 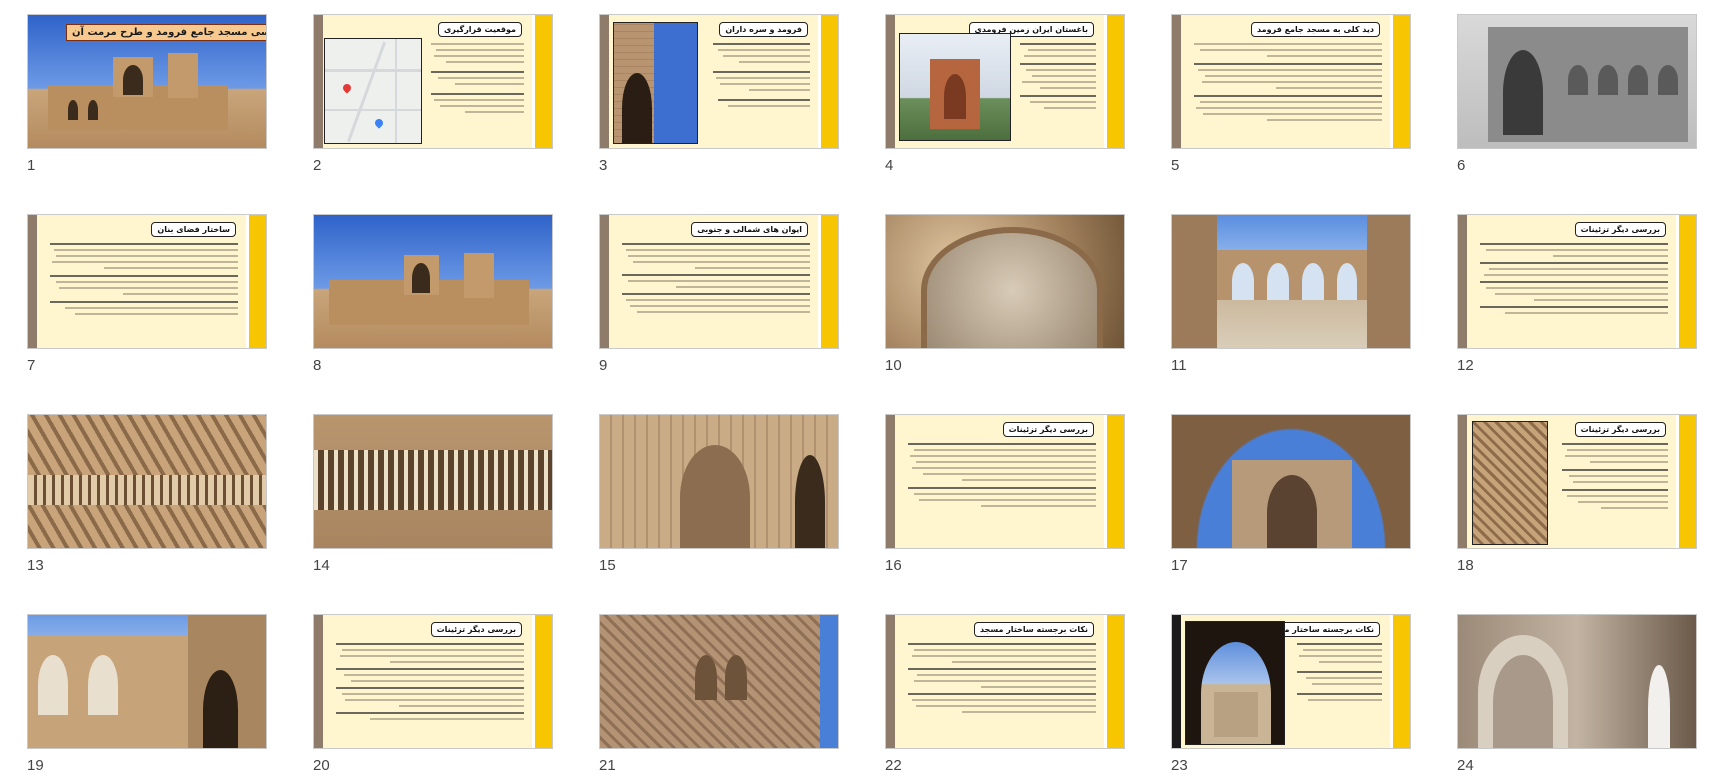 I want to click on slide-number: 7, so click(x=31, y=365).